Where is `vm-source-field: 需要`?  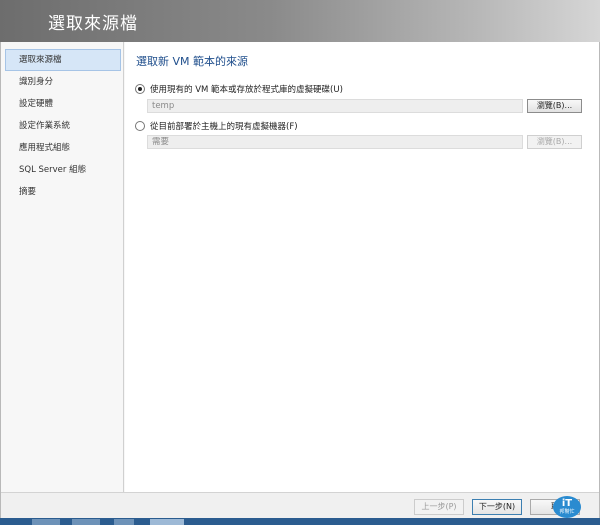
vm-source-field: 需要 is located at coordinates (335, 142).